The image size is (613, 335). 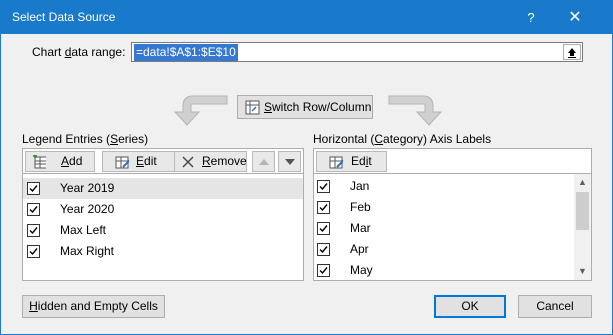 I want to click on add-table-icon, so click(x=39, y=162).